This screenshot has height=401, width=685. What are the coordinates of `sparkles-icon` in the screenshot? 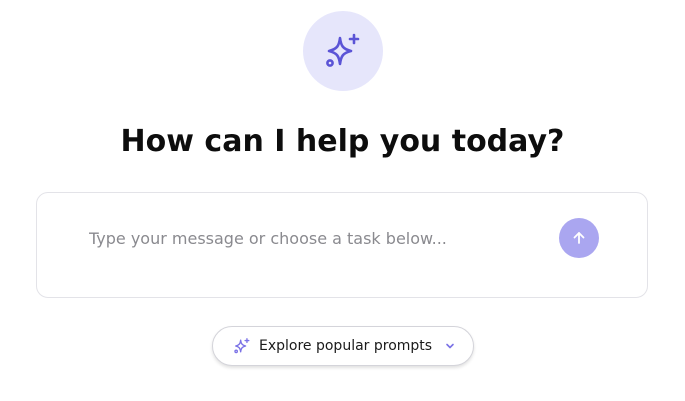 It's located at (242, 346).